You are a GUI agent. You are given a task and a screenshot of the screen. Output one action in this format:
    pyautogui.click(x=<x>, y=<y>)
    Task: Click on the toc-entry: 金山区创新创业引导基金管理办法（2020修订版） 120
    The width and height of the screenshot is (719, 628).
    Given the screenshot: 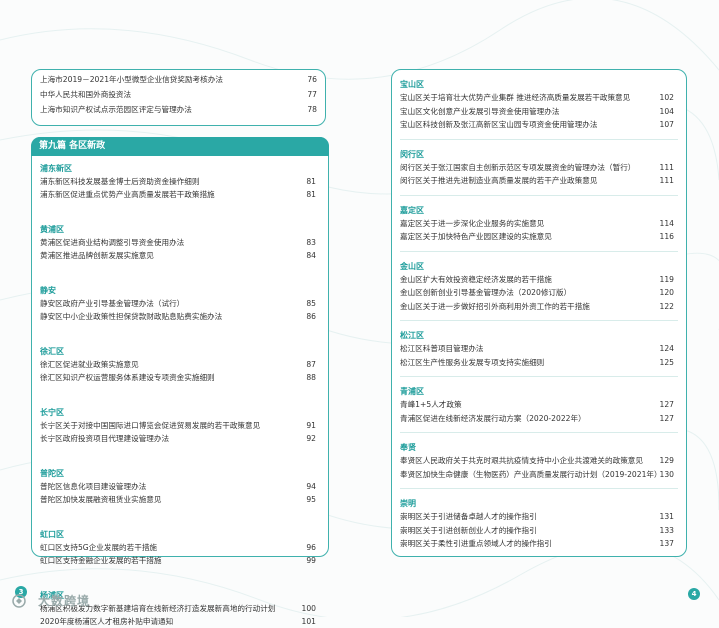 What is the action you would take?
    pyautogui.click(x=539, y=292)
    